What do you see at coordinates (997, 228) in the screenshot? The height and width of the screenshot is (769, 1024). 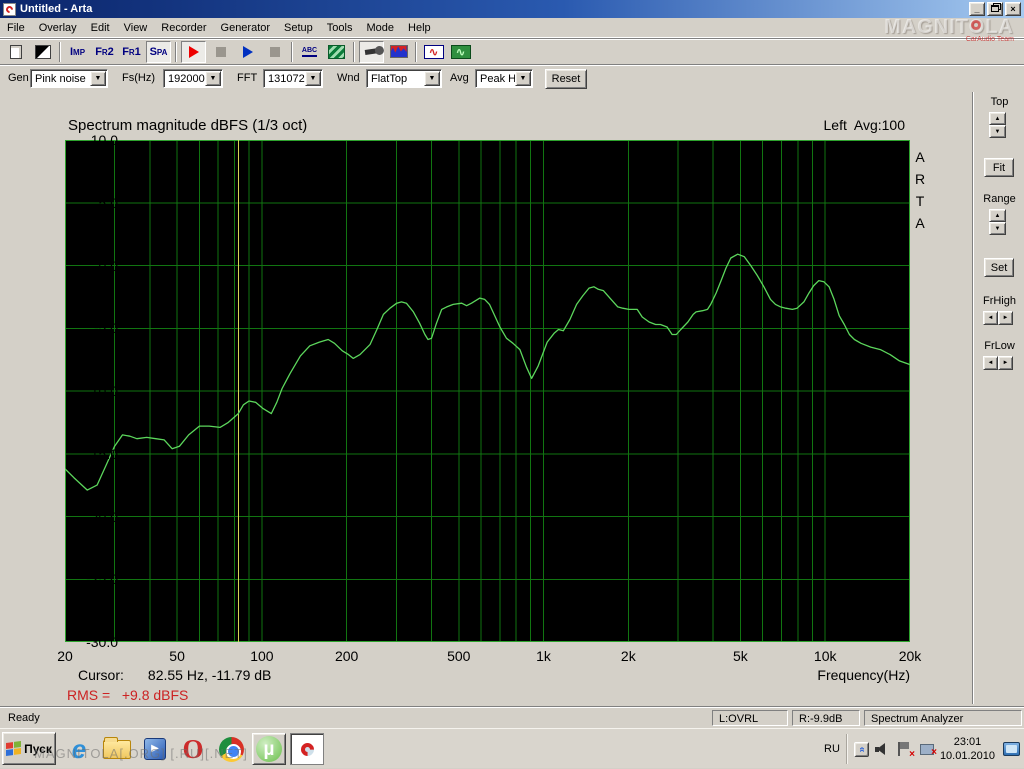 I see `range-down-button: ▼` at bounding box center [997, 228].